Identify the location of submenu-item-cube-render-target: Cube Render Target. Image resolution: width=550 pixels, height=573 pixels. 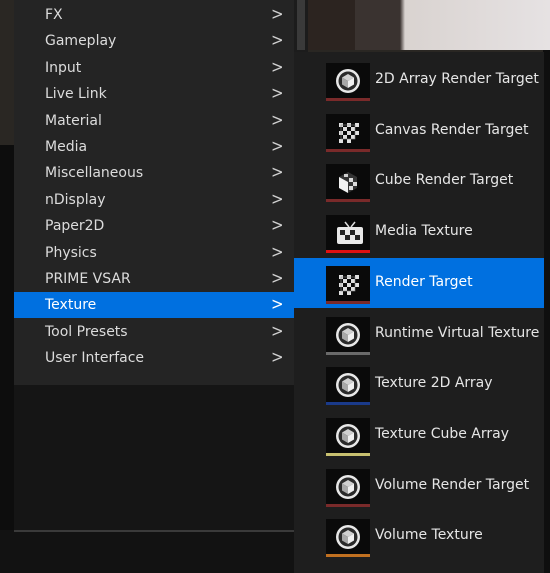
(419, 181).